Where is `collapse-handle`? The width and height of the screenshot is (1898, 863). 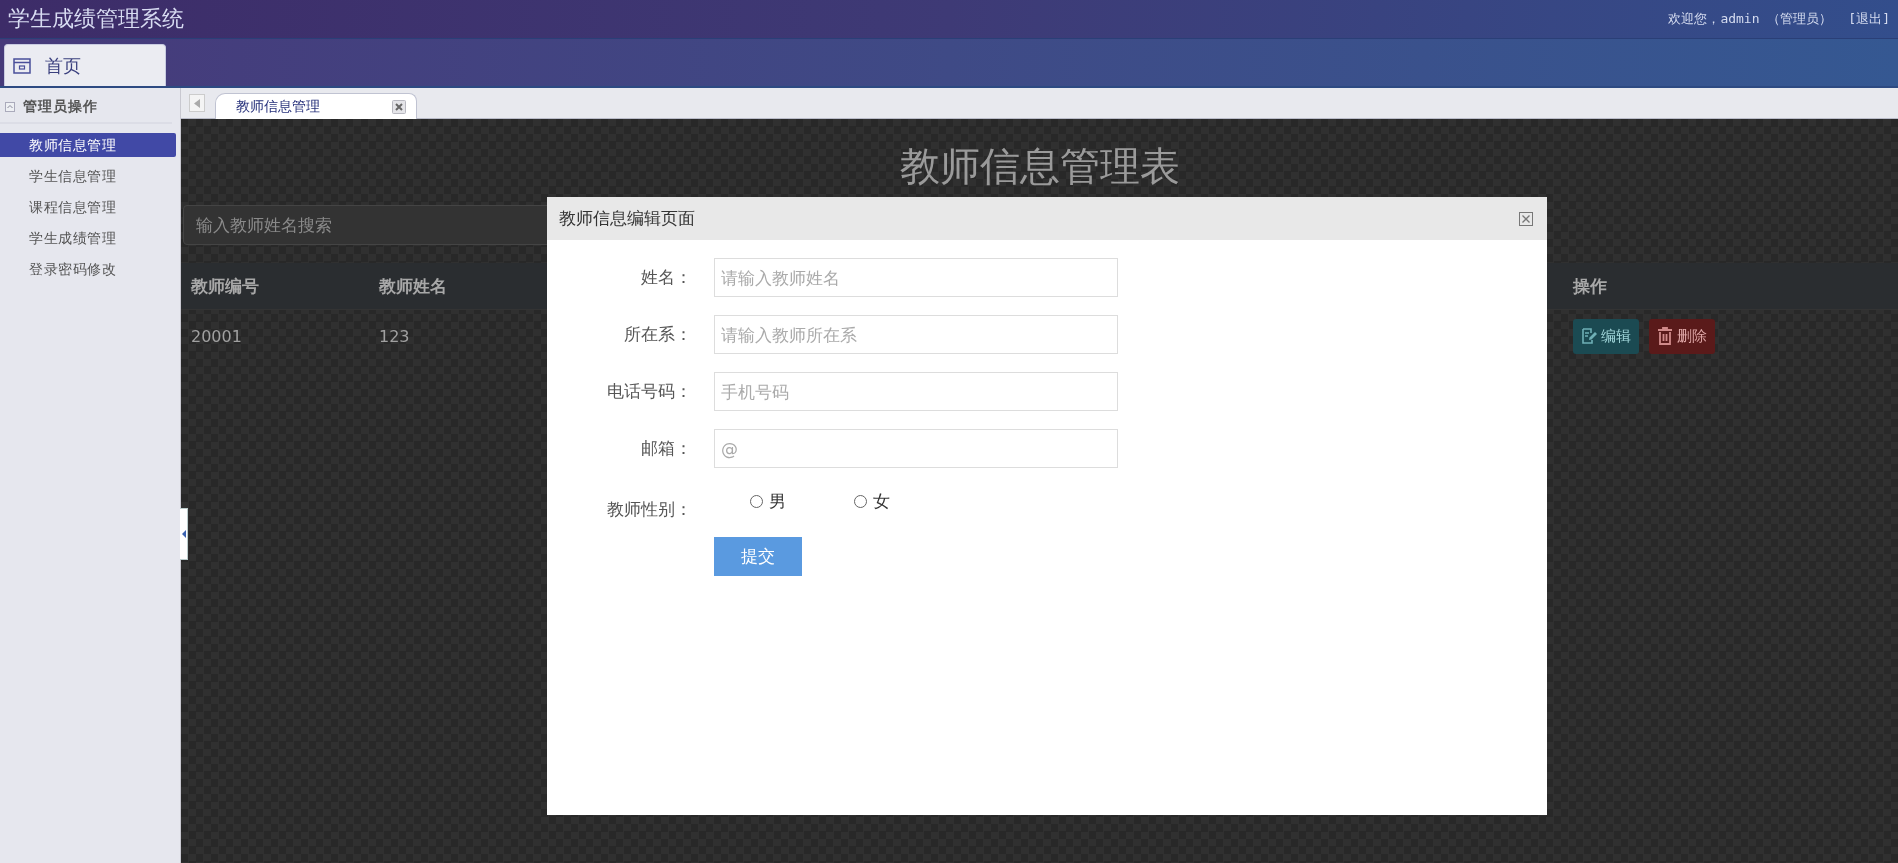
collapse-handle is located at coordinates (184, 534).